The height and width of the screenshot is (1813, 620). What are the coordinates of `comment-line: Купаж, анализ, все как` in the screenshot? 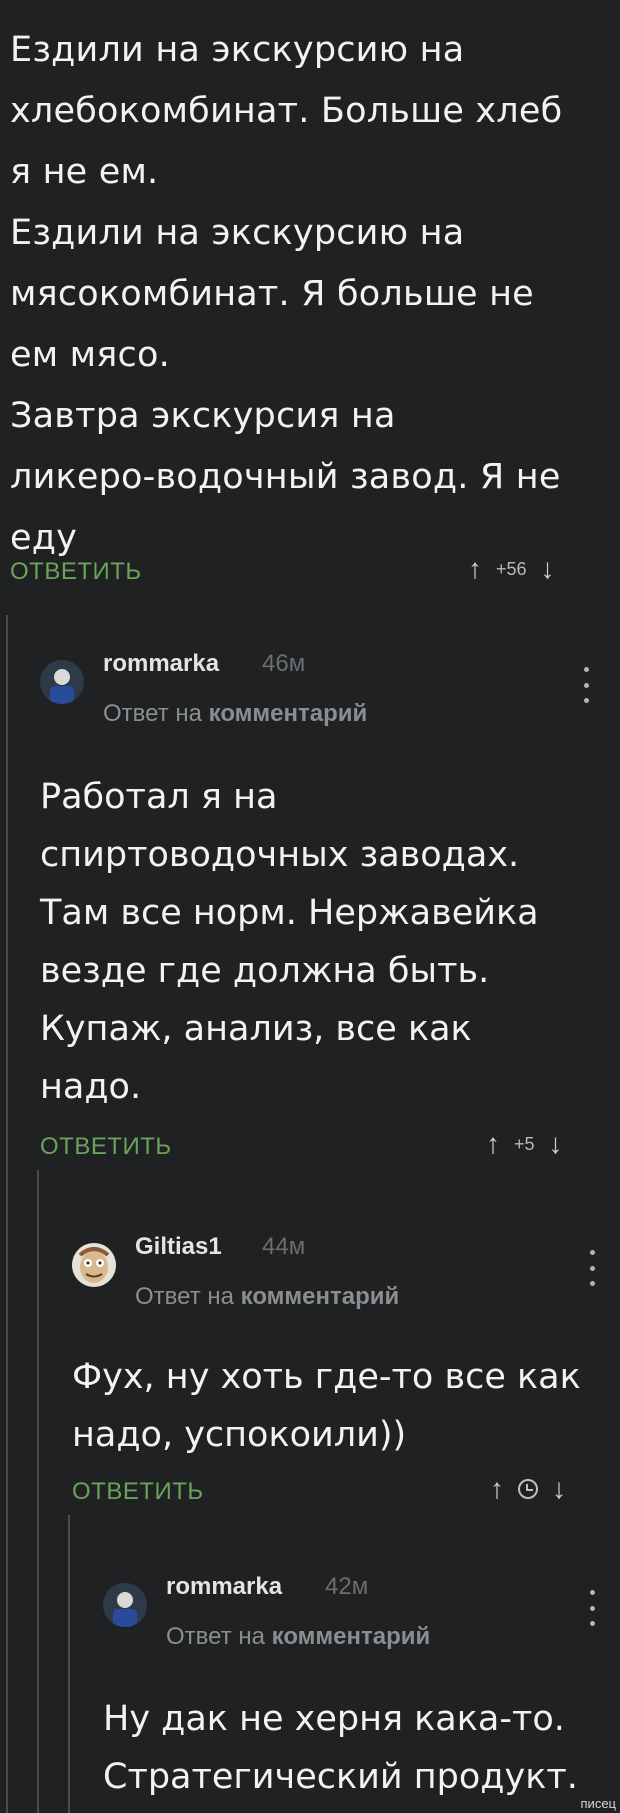 It's located at (256, 1029).